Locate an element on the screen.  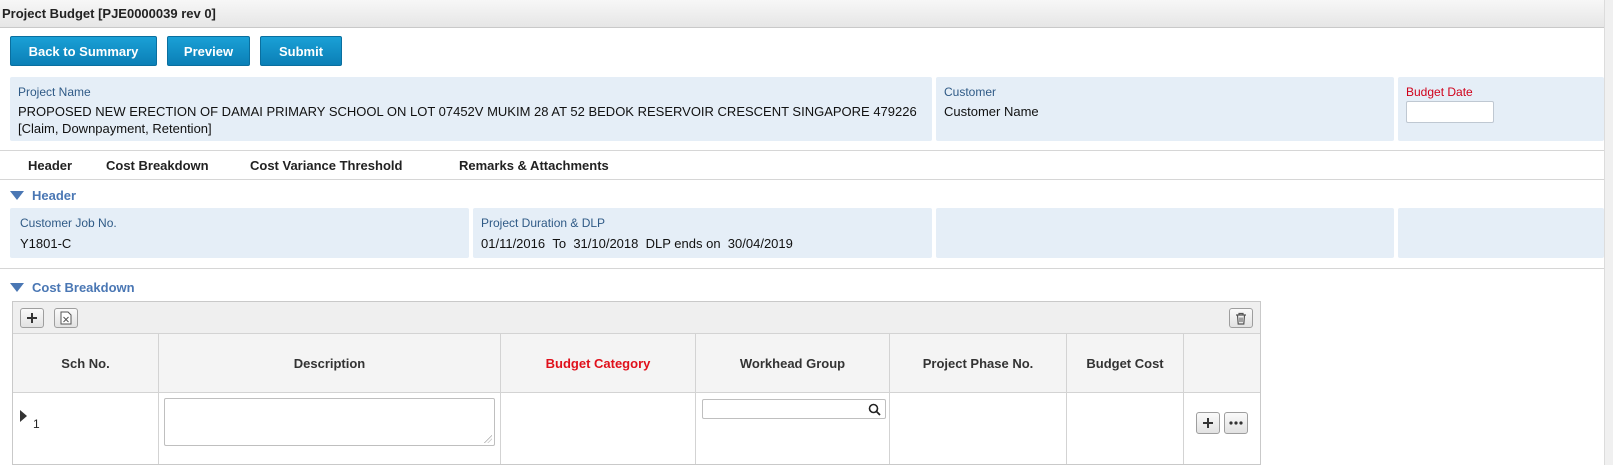
dlp-date: 30/04/2019 is located at coordinates (760, 243).